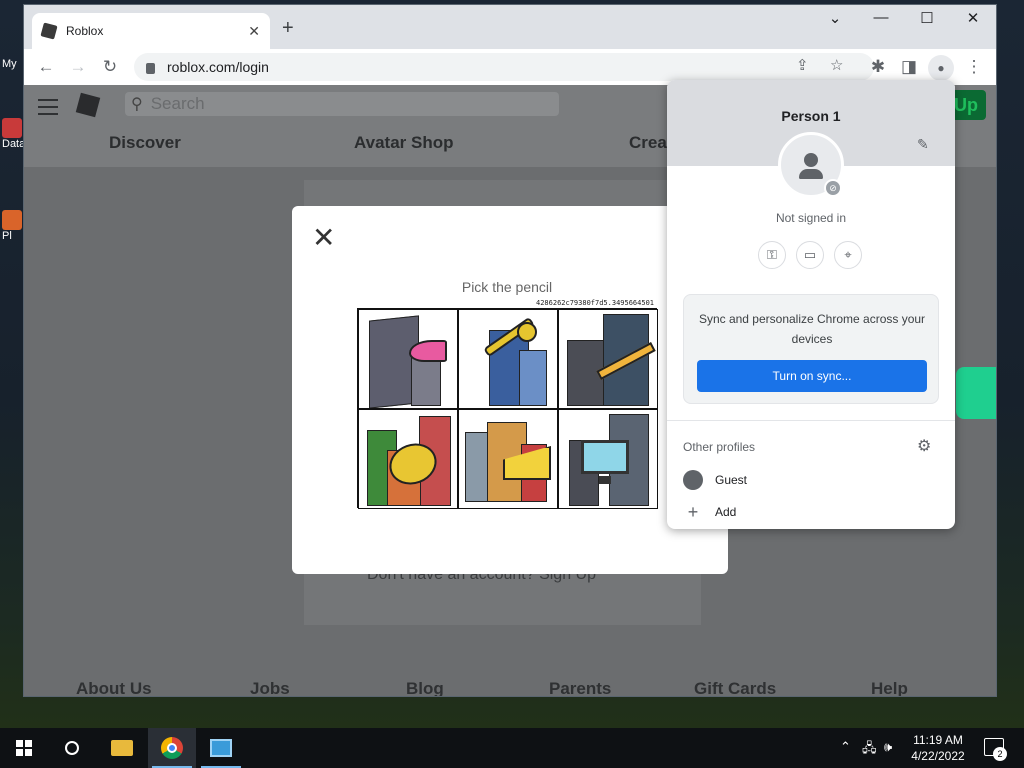 The width and height of the screenshot is (1024, 768). Describe the element at coordinates (927, 18) in the screenshot. I see `maximize-button: ☐` at that location.